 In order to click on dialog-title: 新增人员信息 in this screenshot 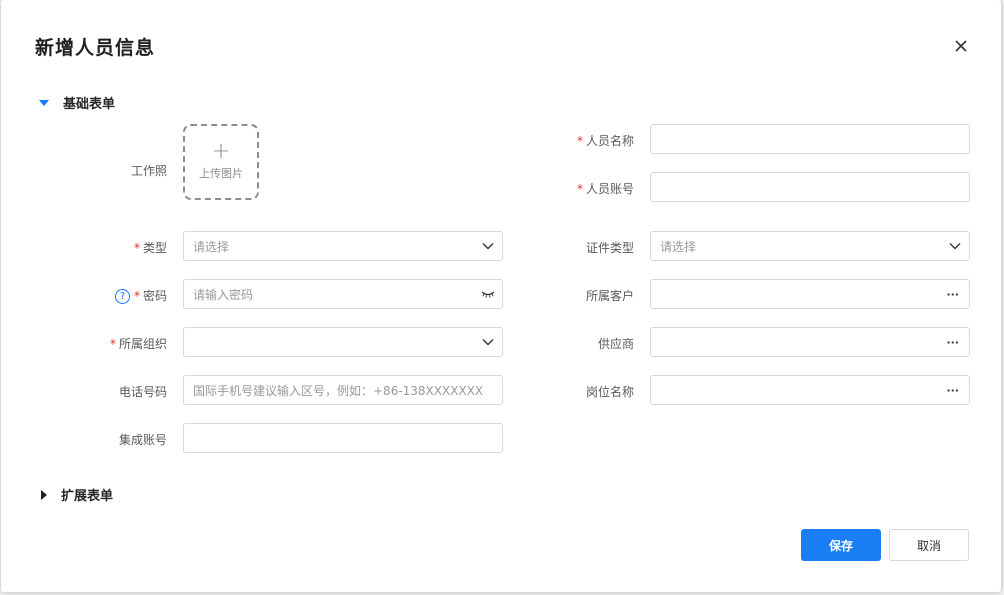, I will do `click(95, 48)`.